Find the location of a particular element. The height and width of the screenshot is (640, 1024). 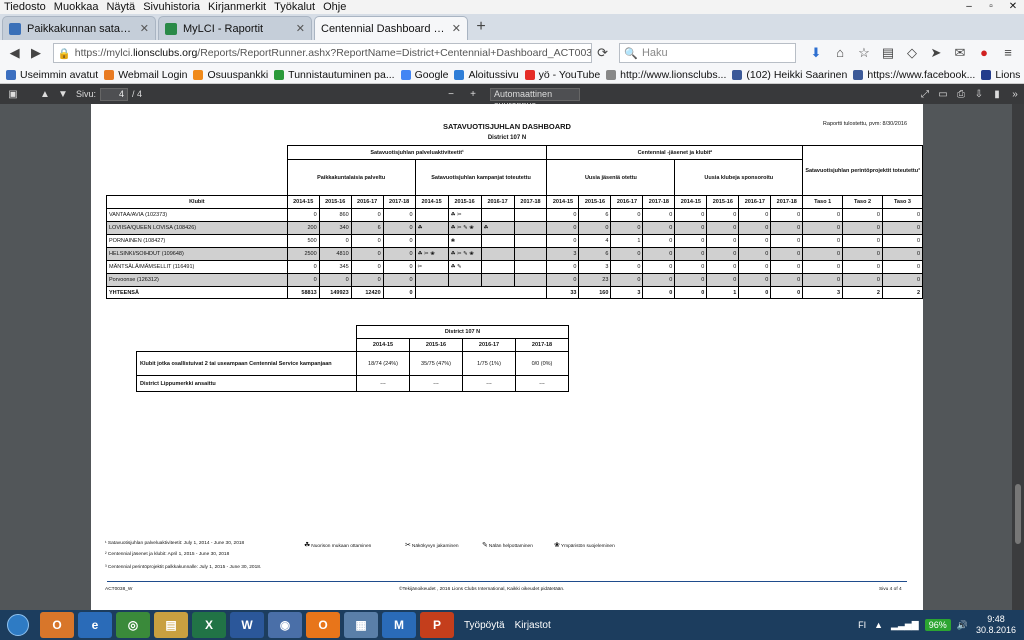

new-tab-button: + is located at coordinates (481, 28).